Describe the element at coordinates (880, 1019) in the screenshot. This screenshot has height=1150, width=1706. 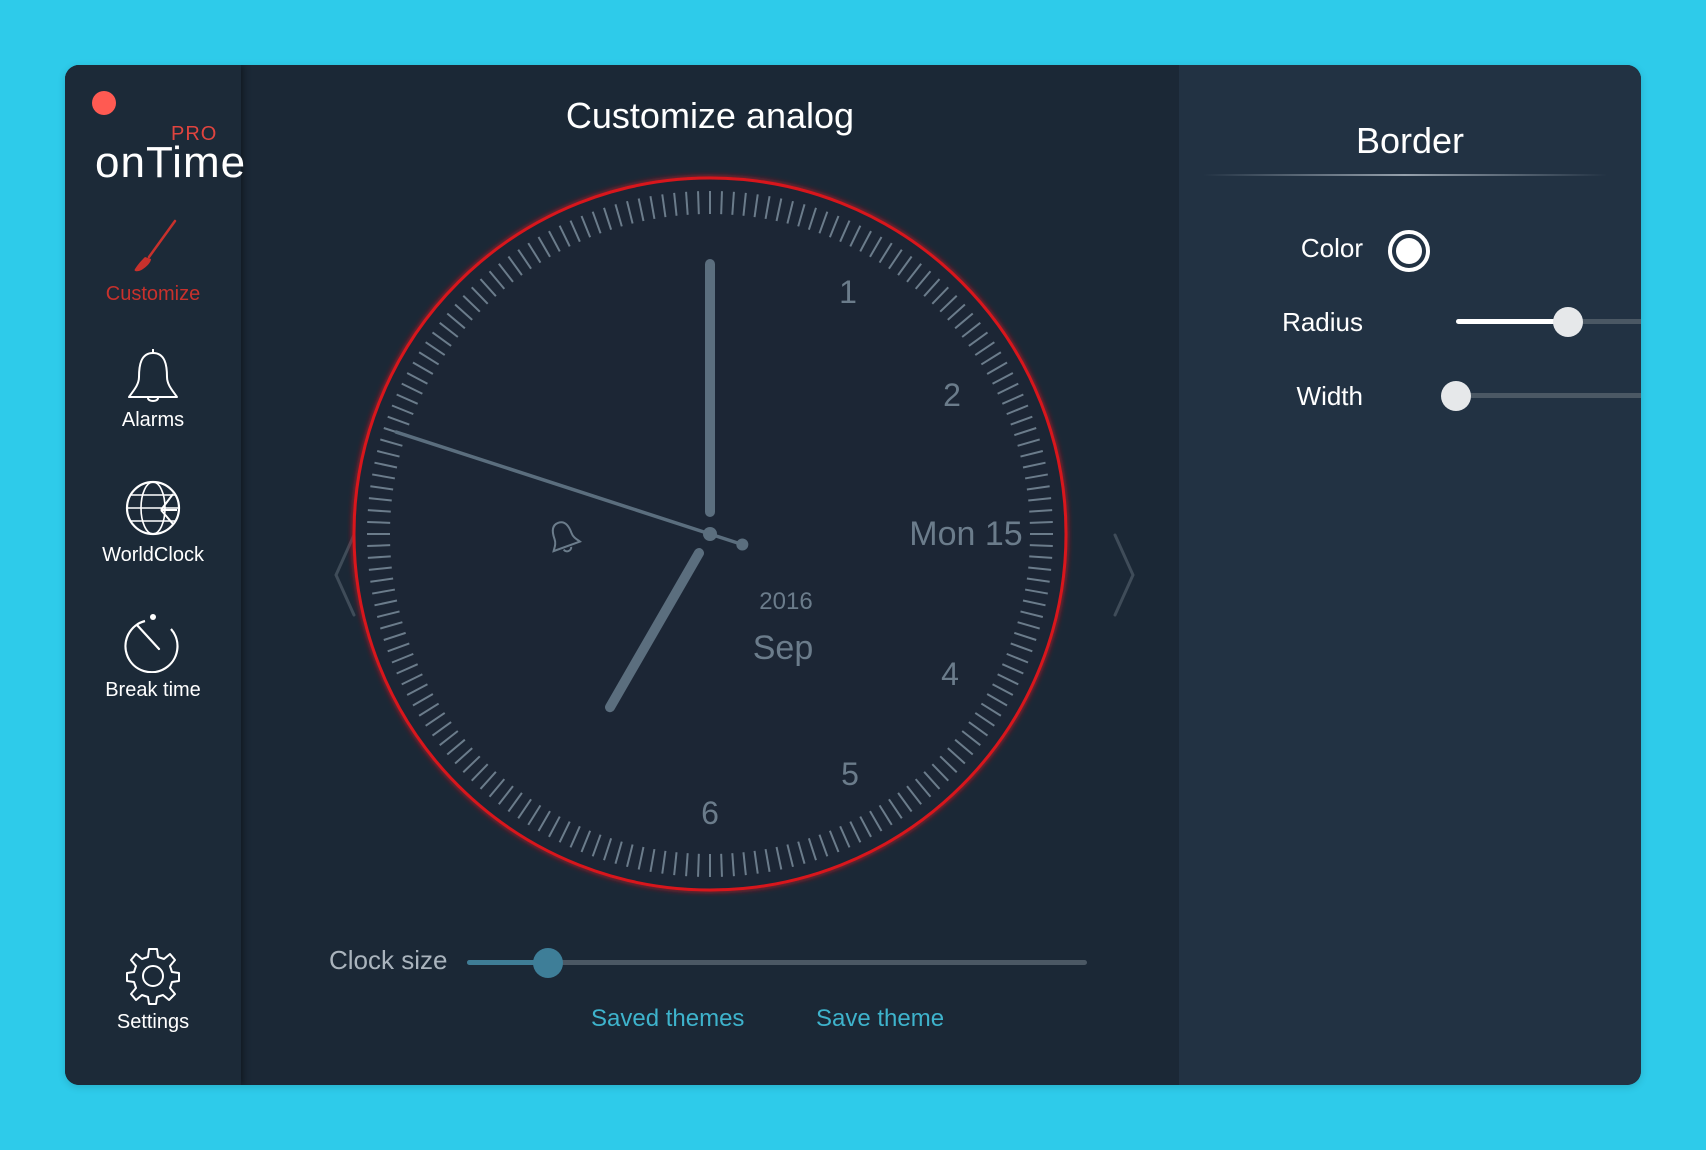
I see `save-theme-link: Save theme` at that location.